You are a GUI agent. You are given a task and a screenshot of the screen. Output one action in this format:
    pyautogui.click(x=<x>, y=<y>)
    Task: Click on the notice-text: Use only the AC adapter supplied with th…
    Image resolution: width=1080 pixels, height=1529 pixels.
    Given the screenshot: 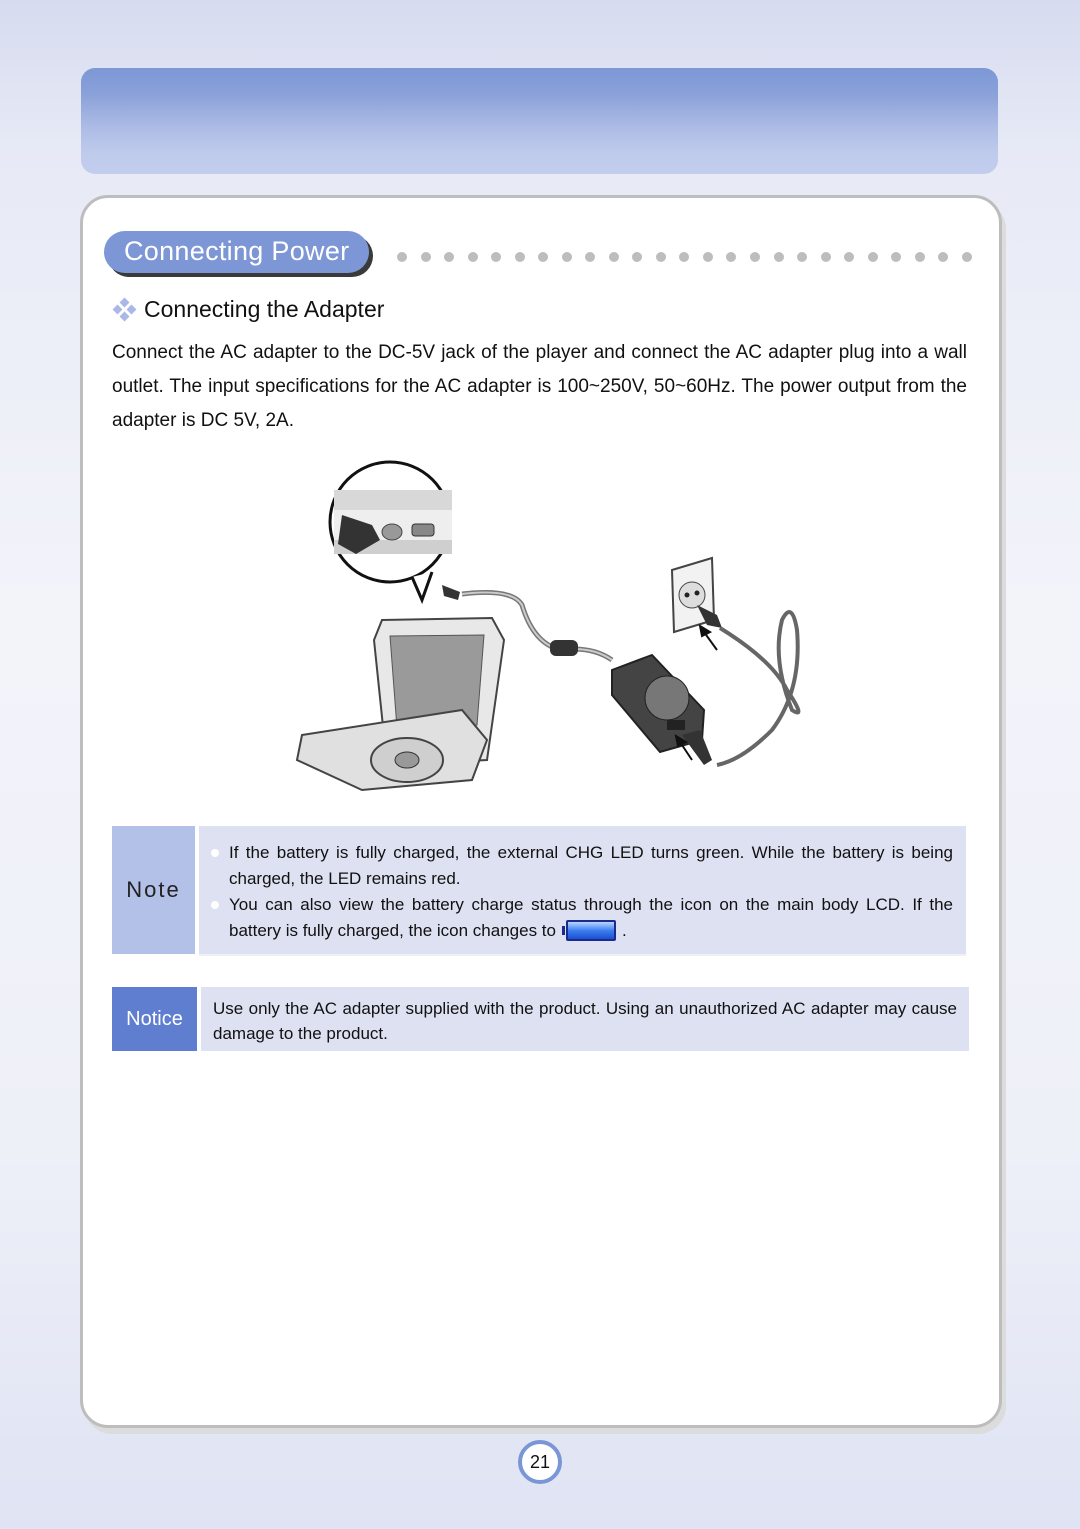 What is the action you would take?
    pyautogui.click(x=585, y=1019)
    